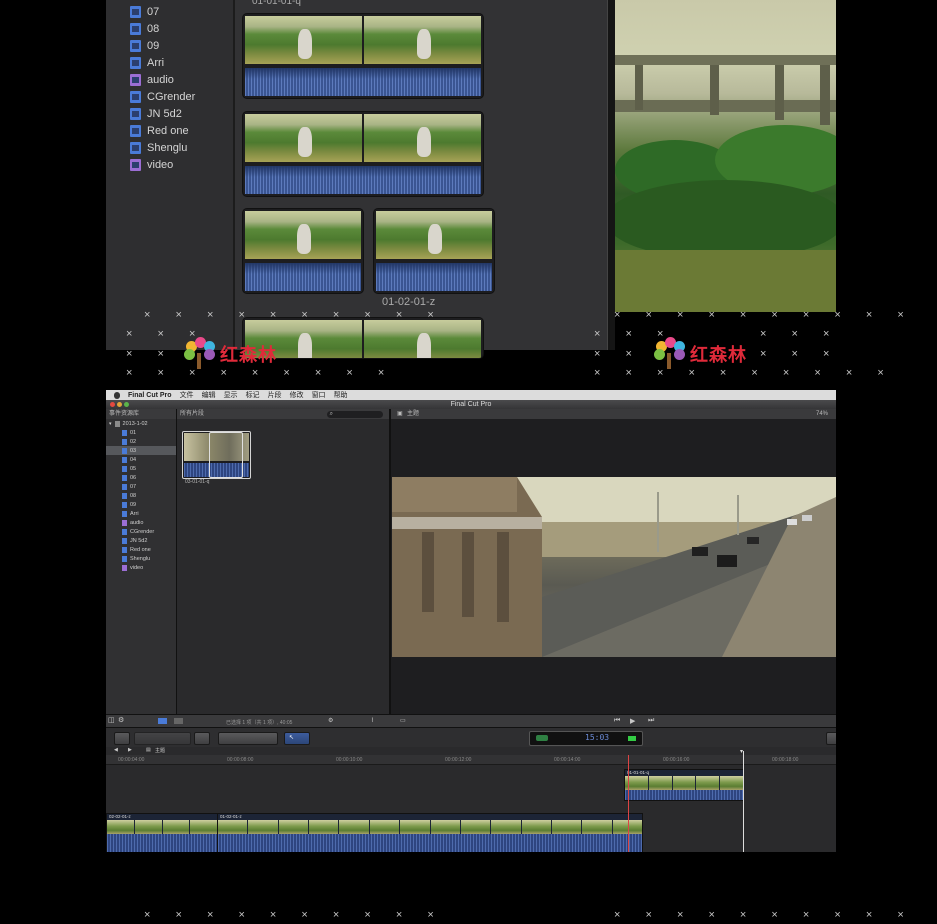 The height and width of the screenshot is (924, 937). What do you see at coordinates (743, 801) in the screenshot?
I see `playhead` at bounding box center [743, 801].